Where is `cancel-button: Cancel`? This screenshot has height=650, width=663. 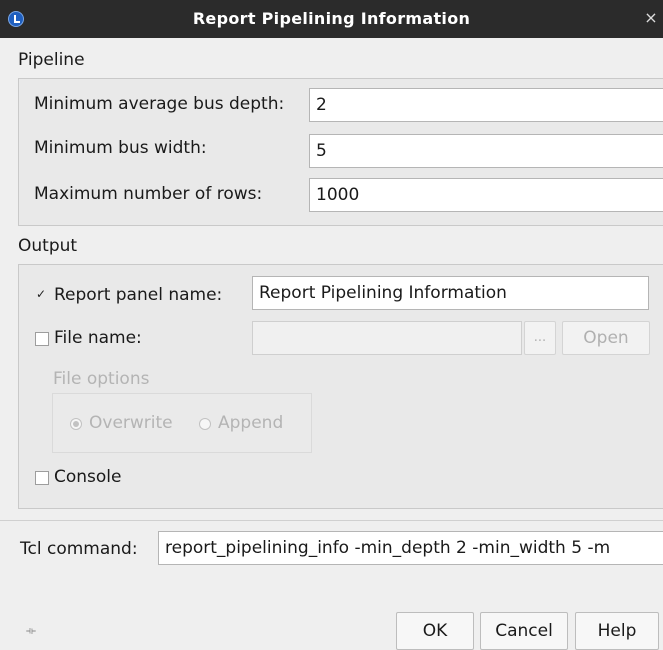
cancel-button: Cancel is located at coordinates (524, 631).